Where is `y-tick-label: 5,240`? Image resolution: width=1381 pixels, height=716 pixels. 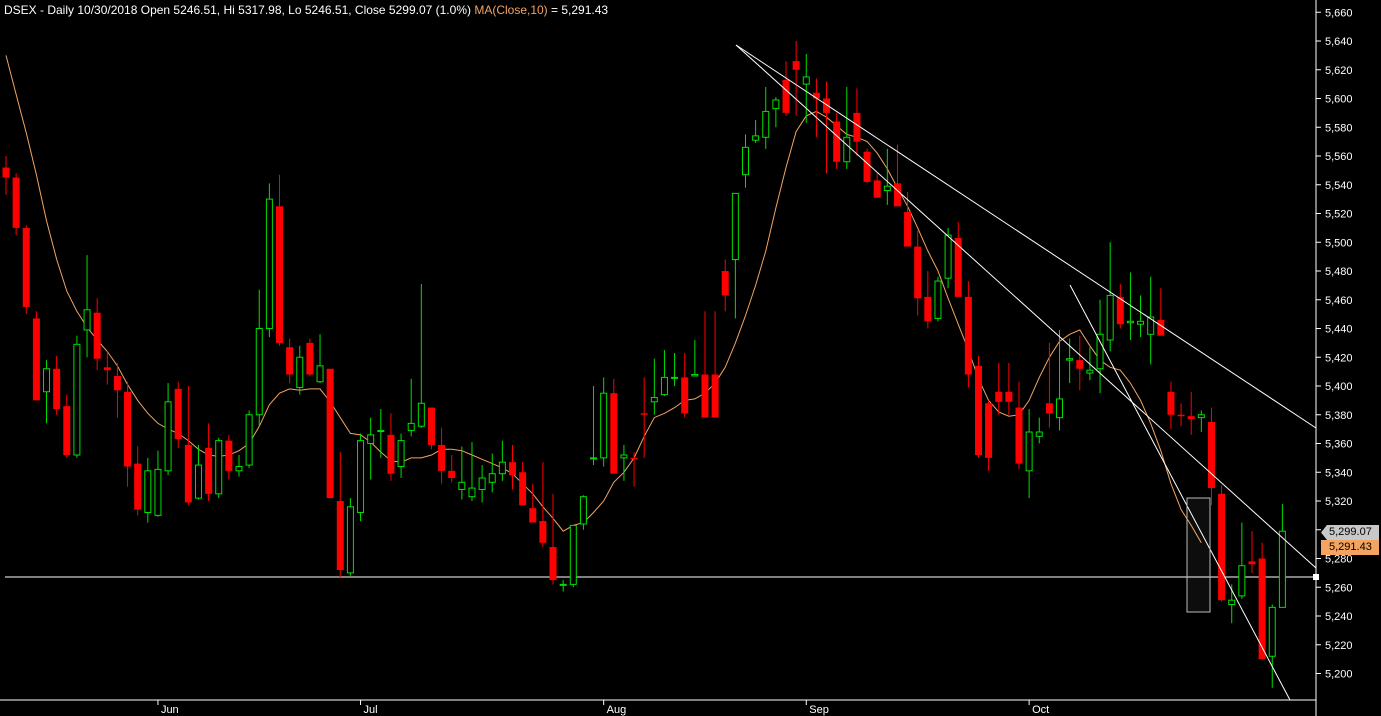 y-tick-label: 5,240 is located at coordinates (1339, 617).